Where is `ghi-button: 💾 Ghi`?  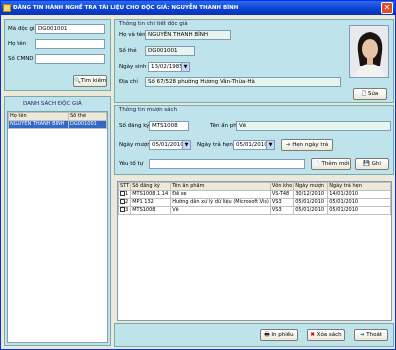
ghi-button: 💾 Ghi is located at coordinates (372, 164).